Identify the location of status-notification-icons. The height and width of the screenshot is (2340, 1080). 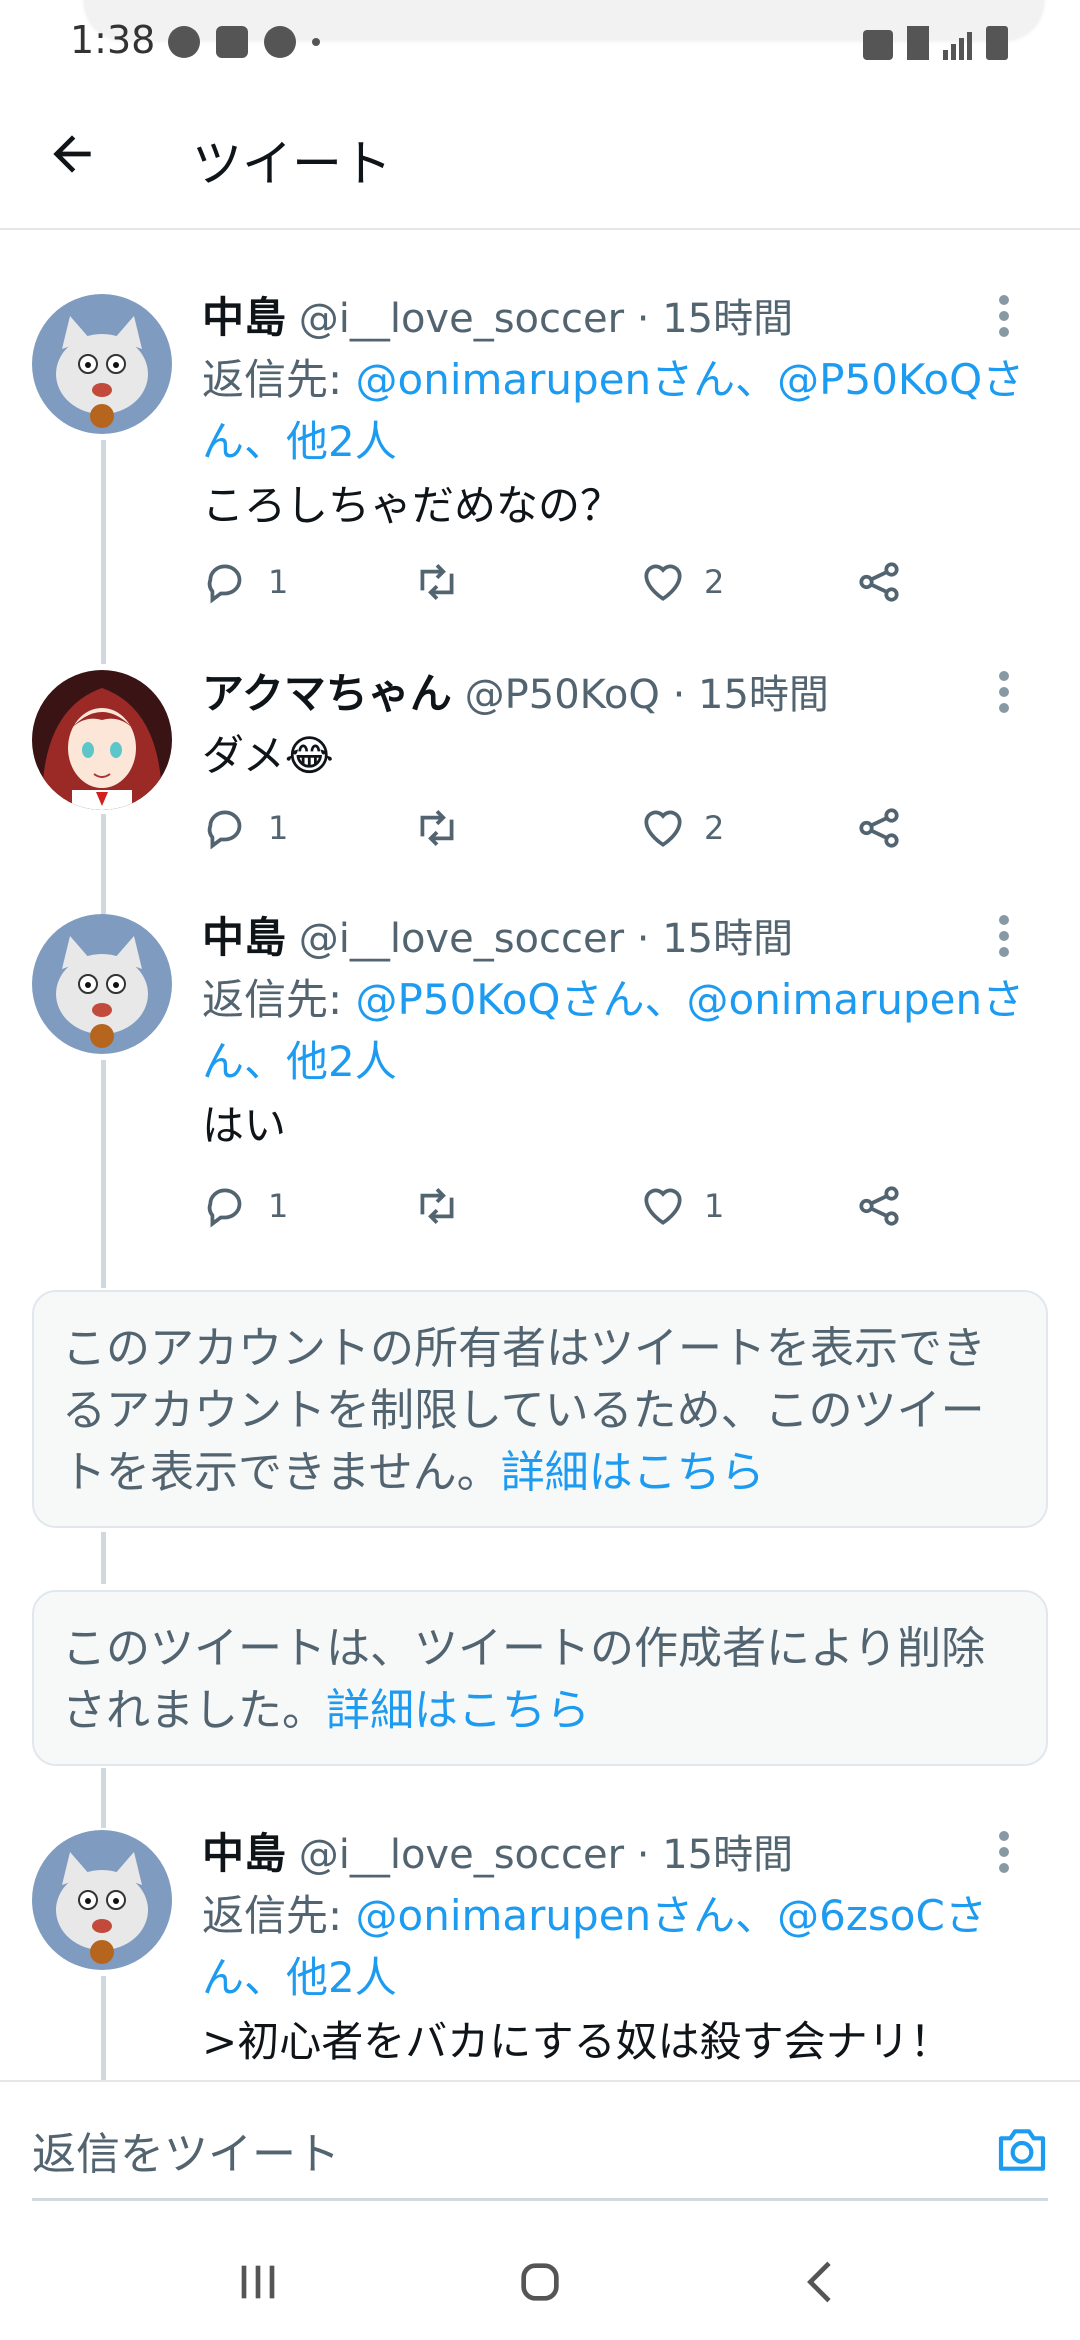
(244, 42).